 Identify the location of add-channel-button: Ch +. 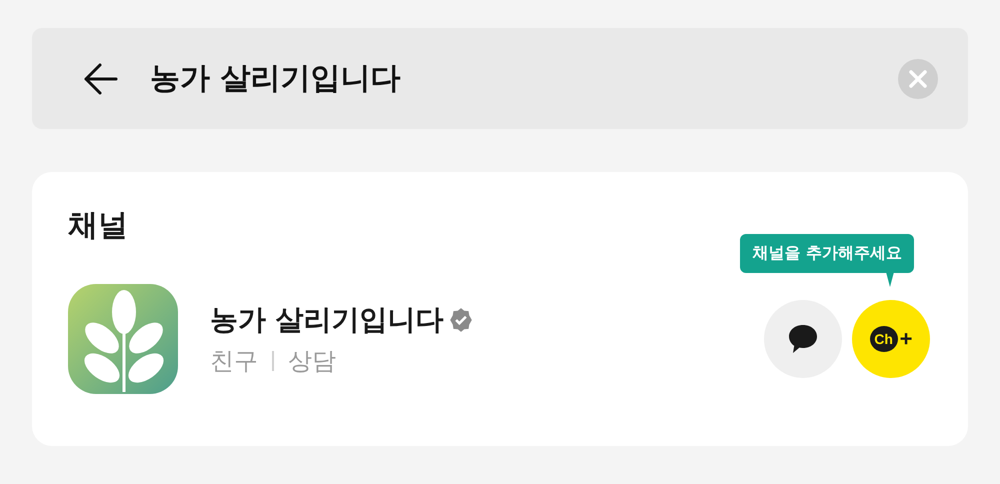
(891, 339).